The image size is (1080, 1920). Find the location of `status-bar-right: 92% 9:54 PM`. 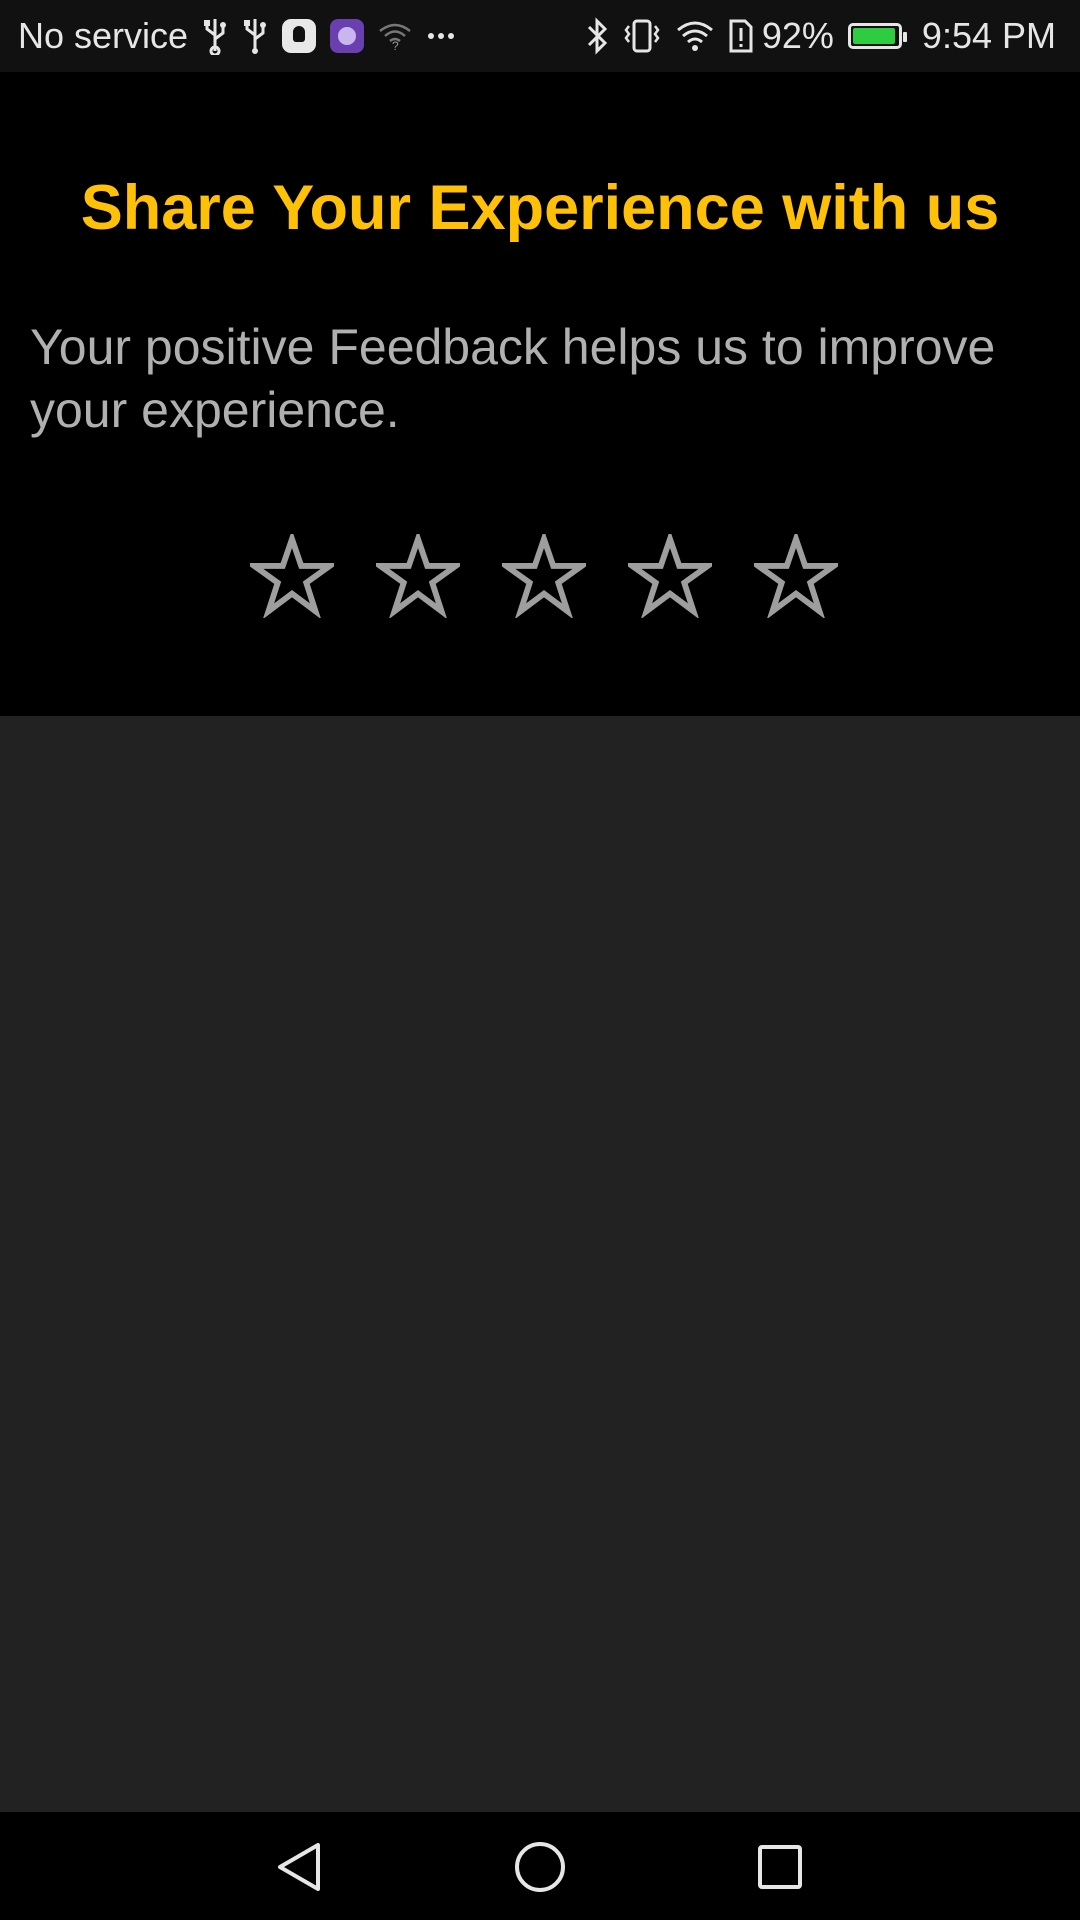

status-bar-right: 92% 9:54 PM is located at coordinates (814, 36).